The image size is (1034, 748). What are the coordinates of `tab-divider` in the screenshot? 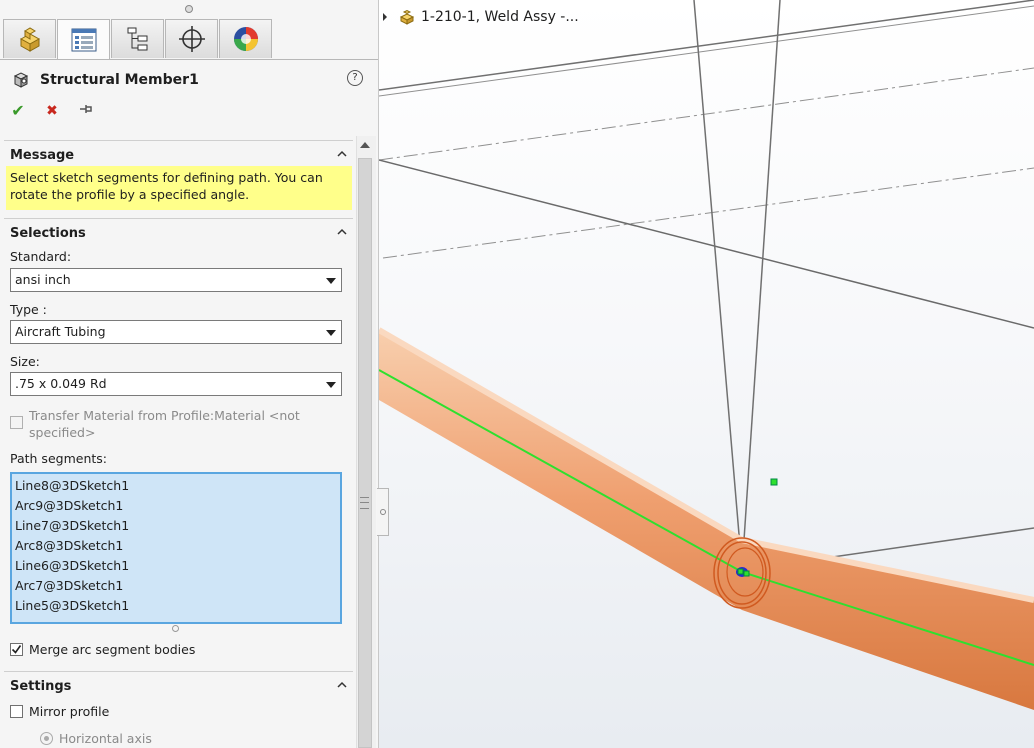 It's located at (189, 59).